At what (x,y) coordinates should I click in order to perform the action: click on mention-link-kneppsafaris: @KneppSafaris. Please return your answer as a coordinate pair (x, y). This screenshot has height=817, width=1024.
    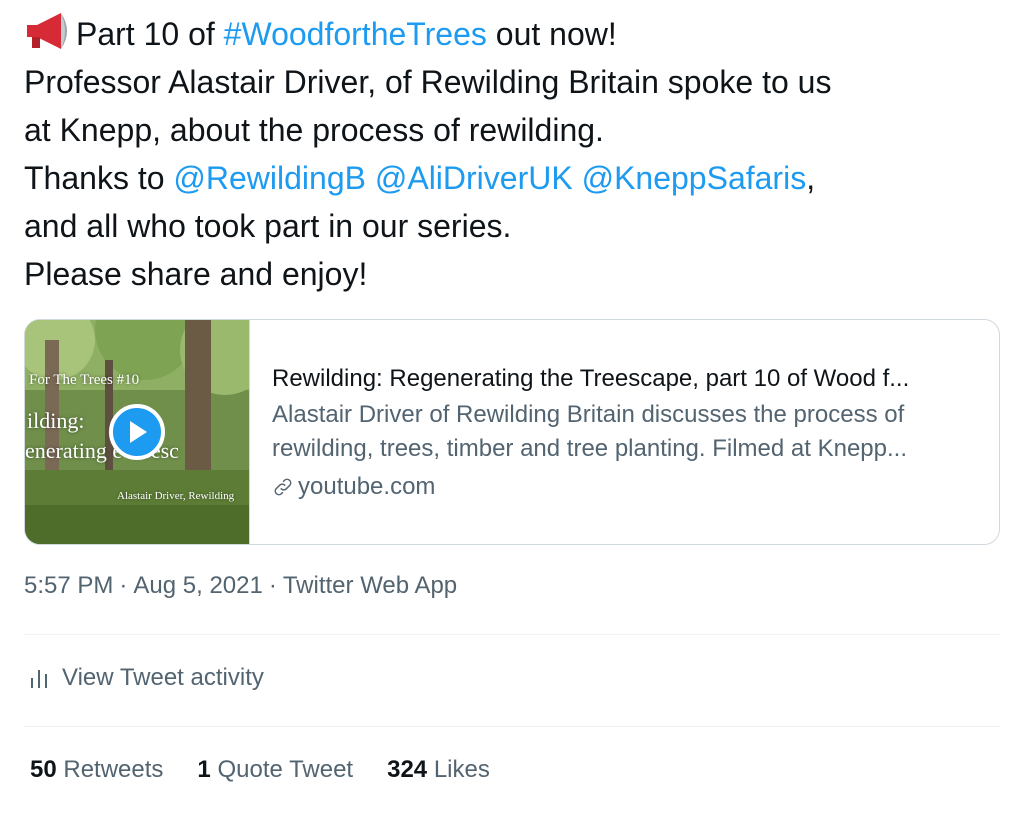
    Looking at the image, I should click on (694, 178).